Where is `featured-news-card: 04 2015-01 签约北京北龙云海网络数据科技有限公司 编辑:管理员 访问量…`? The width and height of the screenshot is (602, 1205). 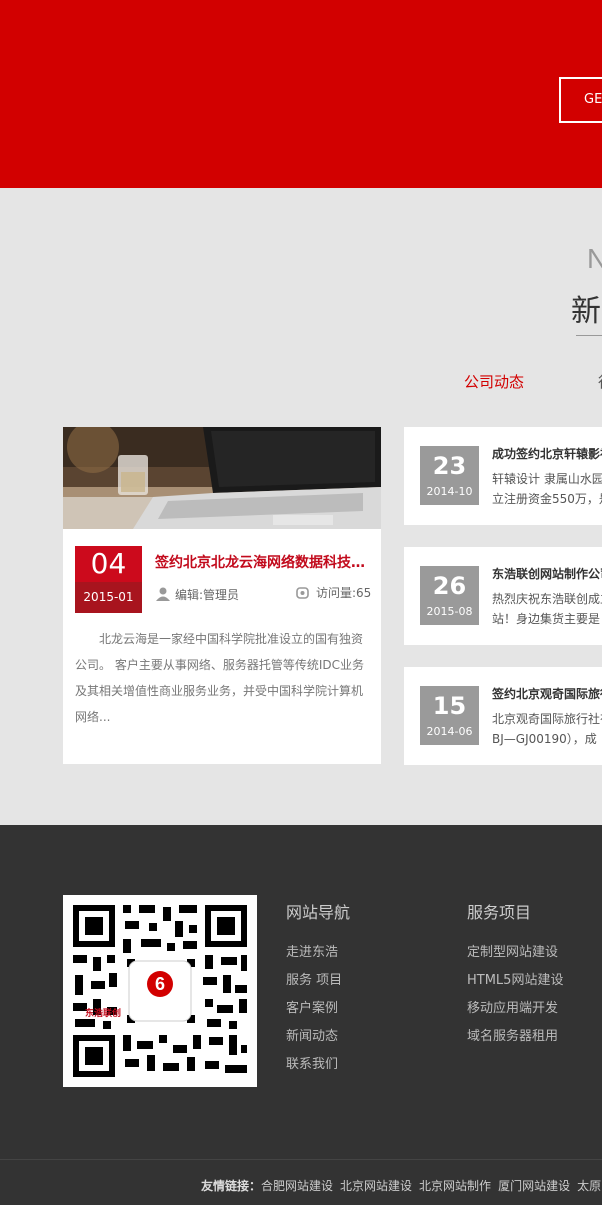
featured-news-card: 04 2015-01 签约北京北龙云海网络数据科技有限公司 编辑:管理员 访问量… is located at coordinates (222, 595).